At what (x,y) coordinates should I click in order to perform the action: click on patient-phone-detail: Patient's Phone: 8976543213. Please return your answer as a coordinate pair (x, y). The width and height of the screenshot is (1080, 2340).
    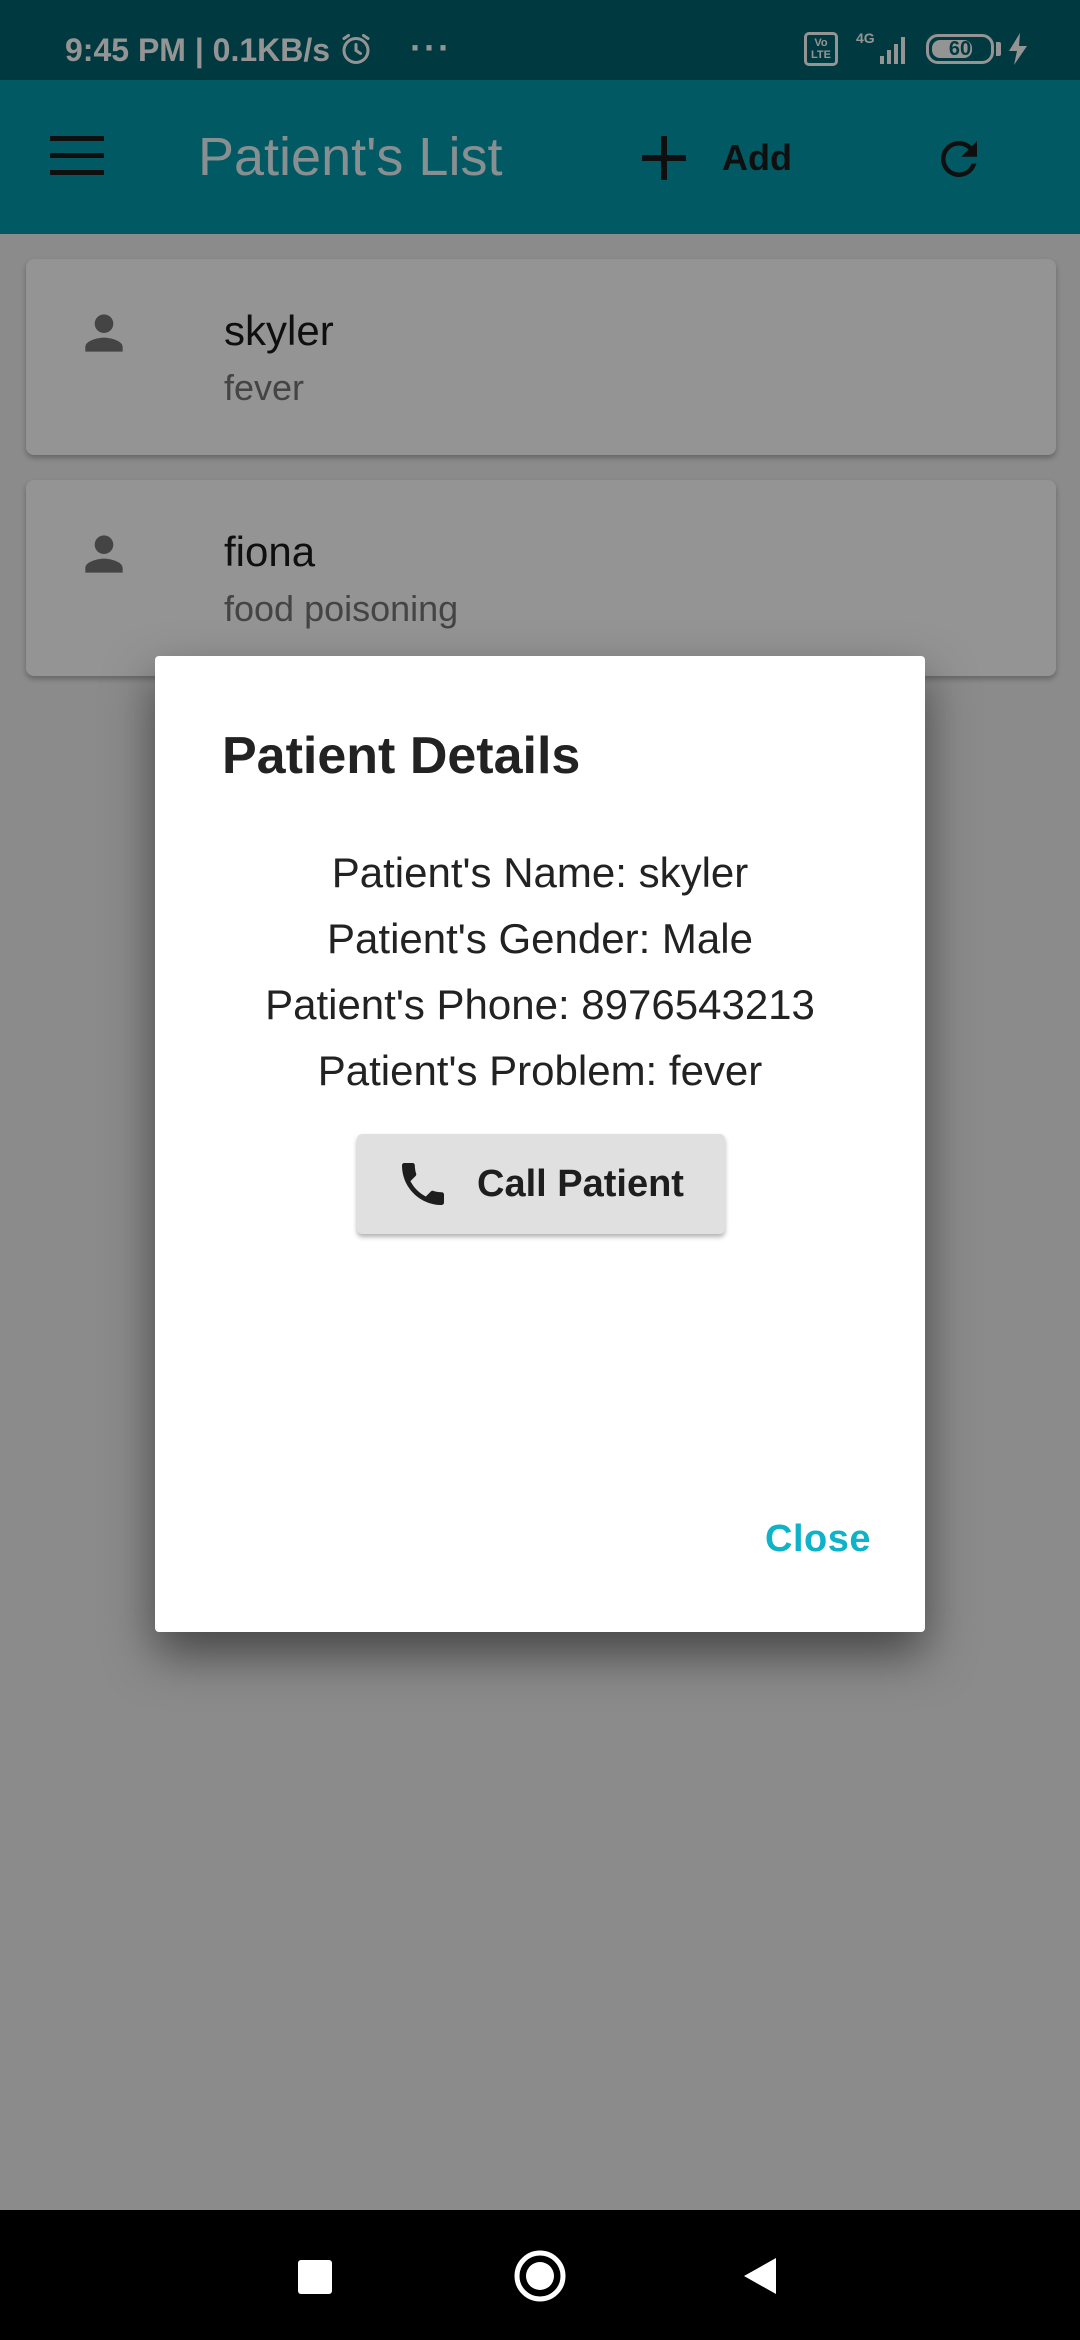
    Looking at the image, I should click on (540, 1004).